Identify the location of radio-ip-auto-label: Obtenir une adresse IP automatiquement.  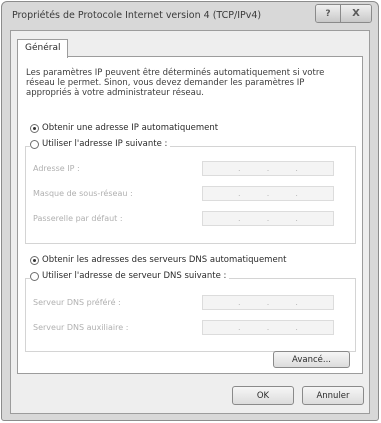
(130, 128).